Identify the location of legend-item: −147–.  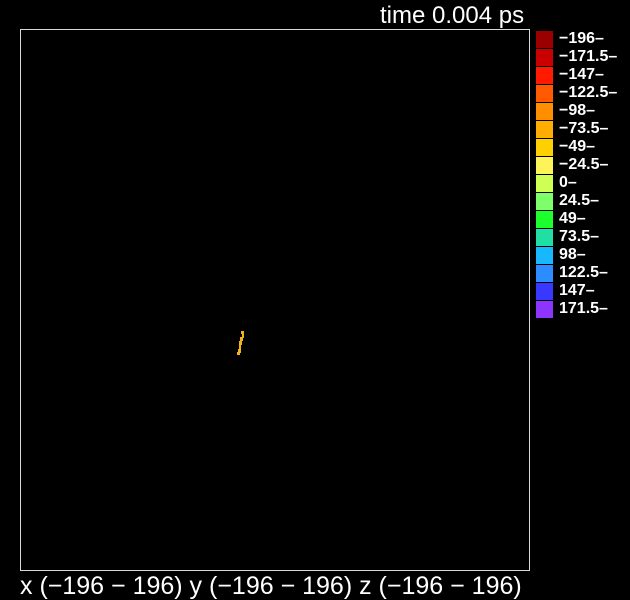
(583, 75).